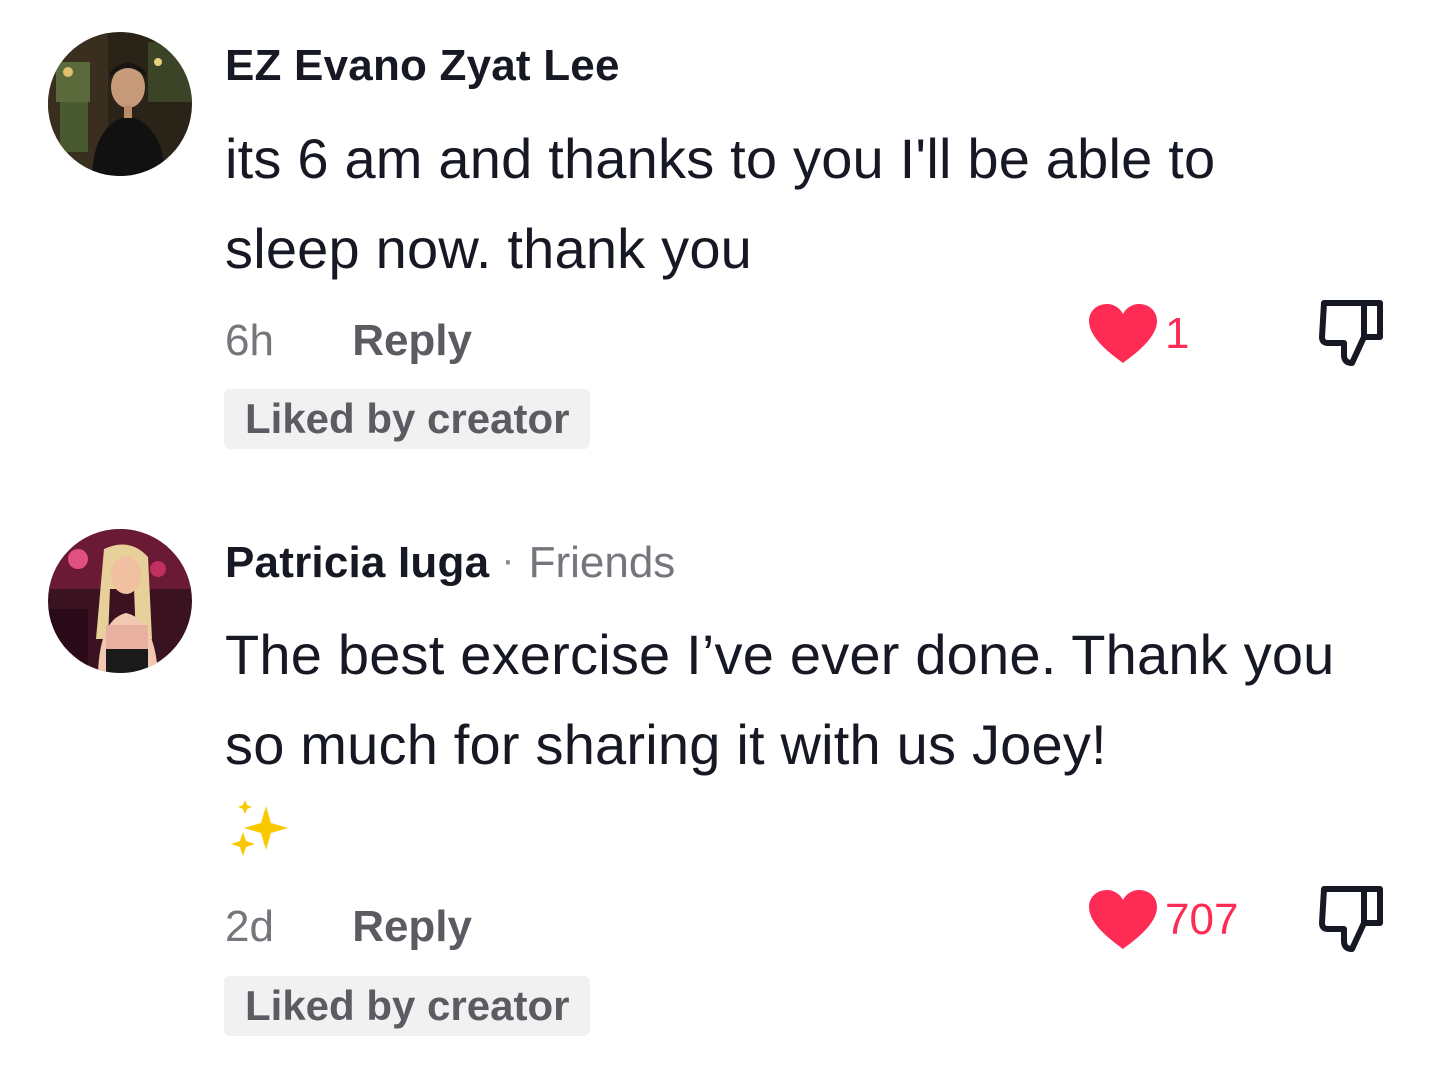  Describe the element at coordinates (348, 927) in the screenshot. I see `comment-meta: 2d Reply` at that location.